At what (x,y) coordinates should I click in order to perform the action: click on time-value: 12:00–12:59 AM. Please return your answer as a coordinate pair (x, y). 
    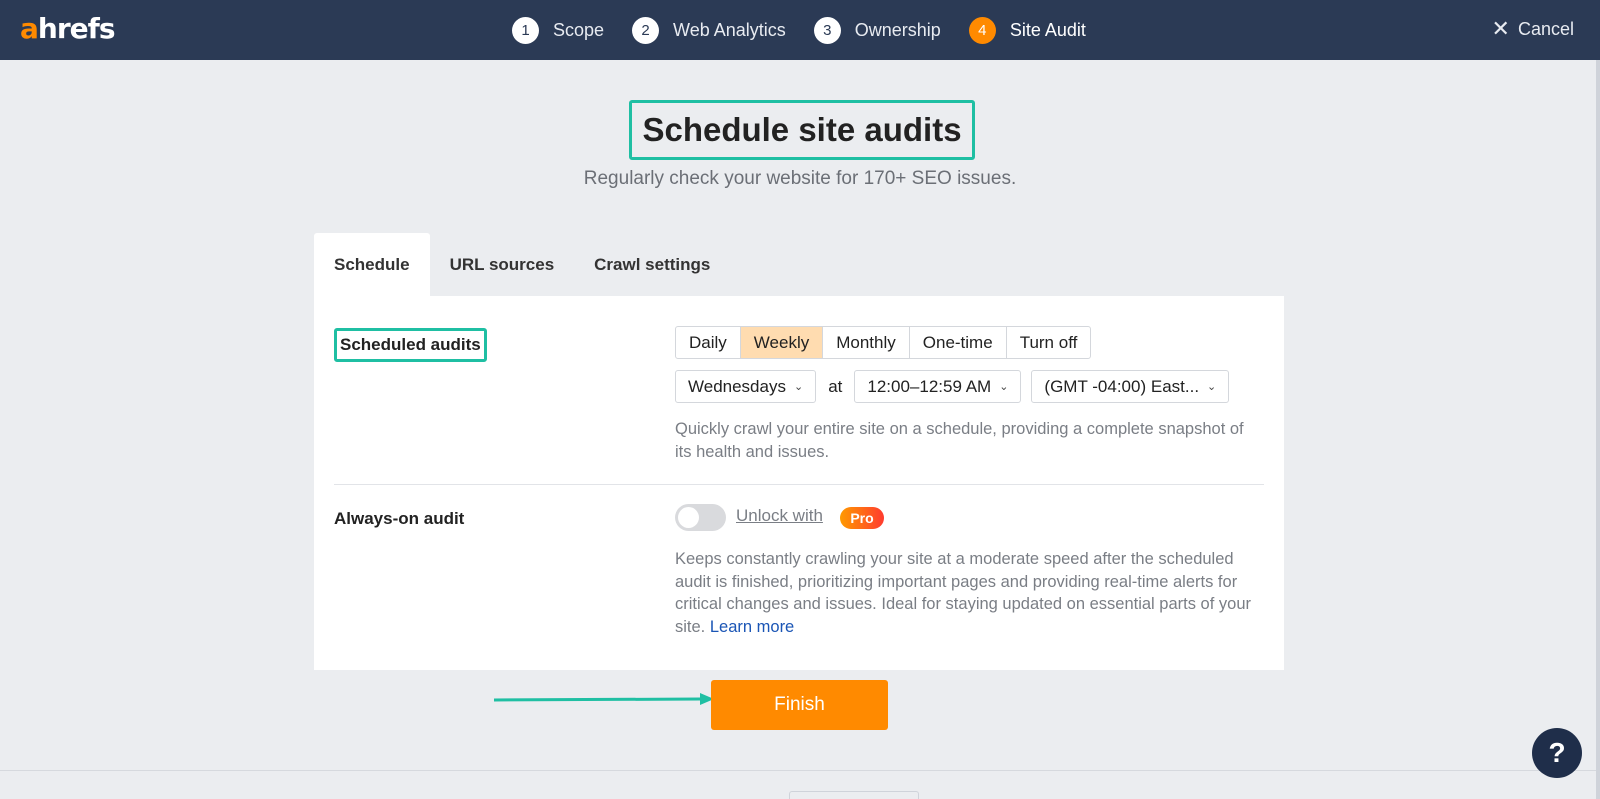
    Looking at the image, I should click on (929, 386).